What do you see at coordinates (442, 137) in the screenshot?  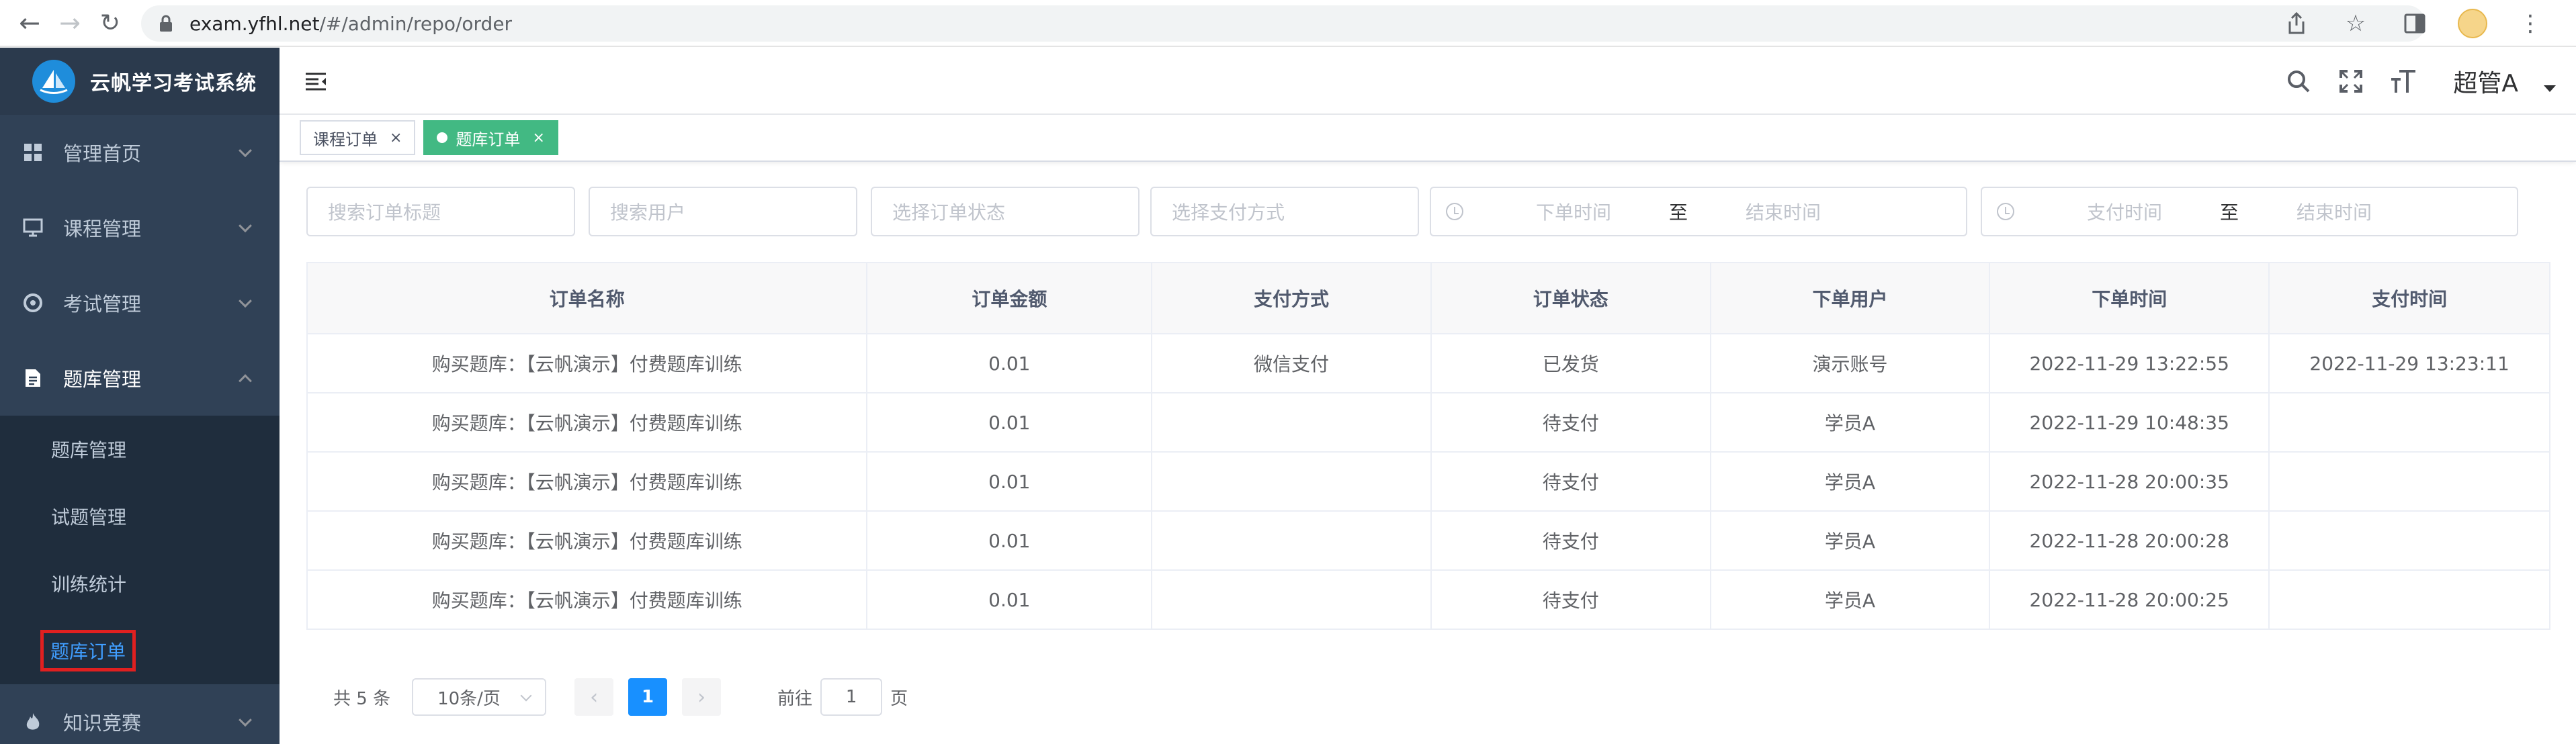 I see `active-dot-icon` at bounding box center [442, 137].